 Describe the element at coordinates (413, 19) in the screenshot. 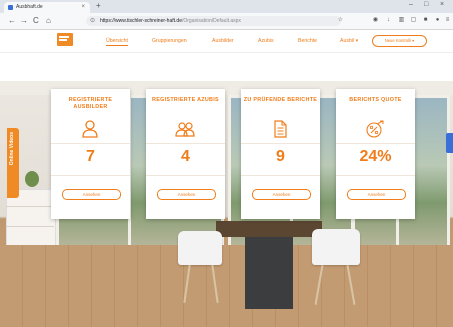

I see `sidebar-icon: ▢` at that location.